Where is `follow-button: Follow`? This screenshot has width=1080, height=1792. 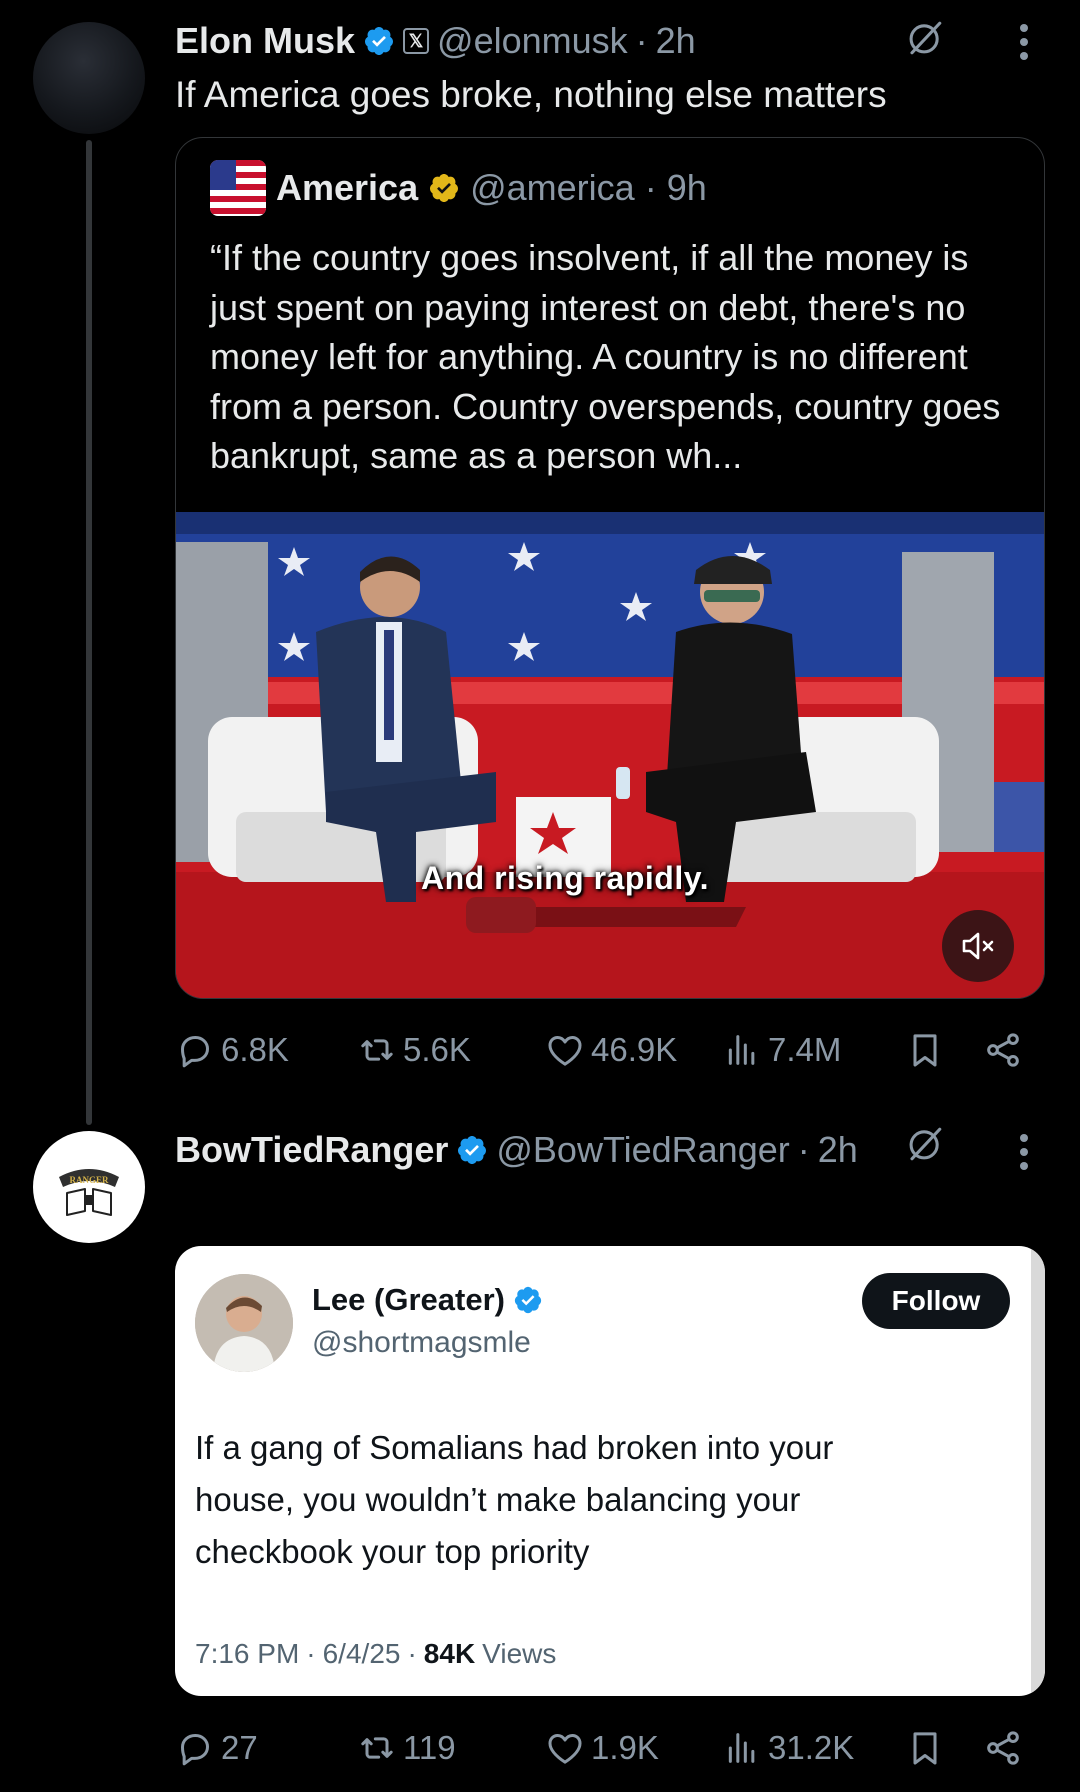
follow-button: Follow is located at coordinates (936, 1301).